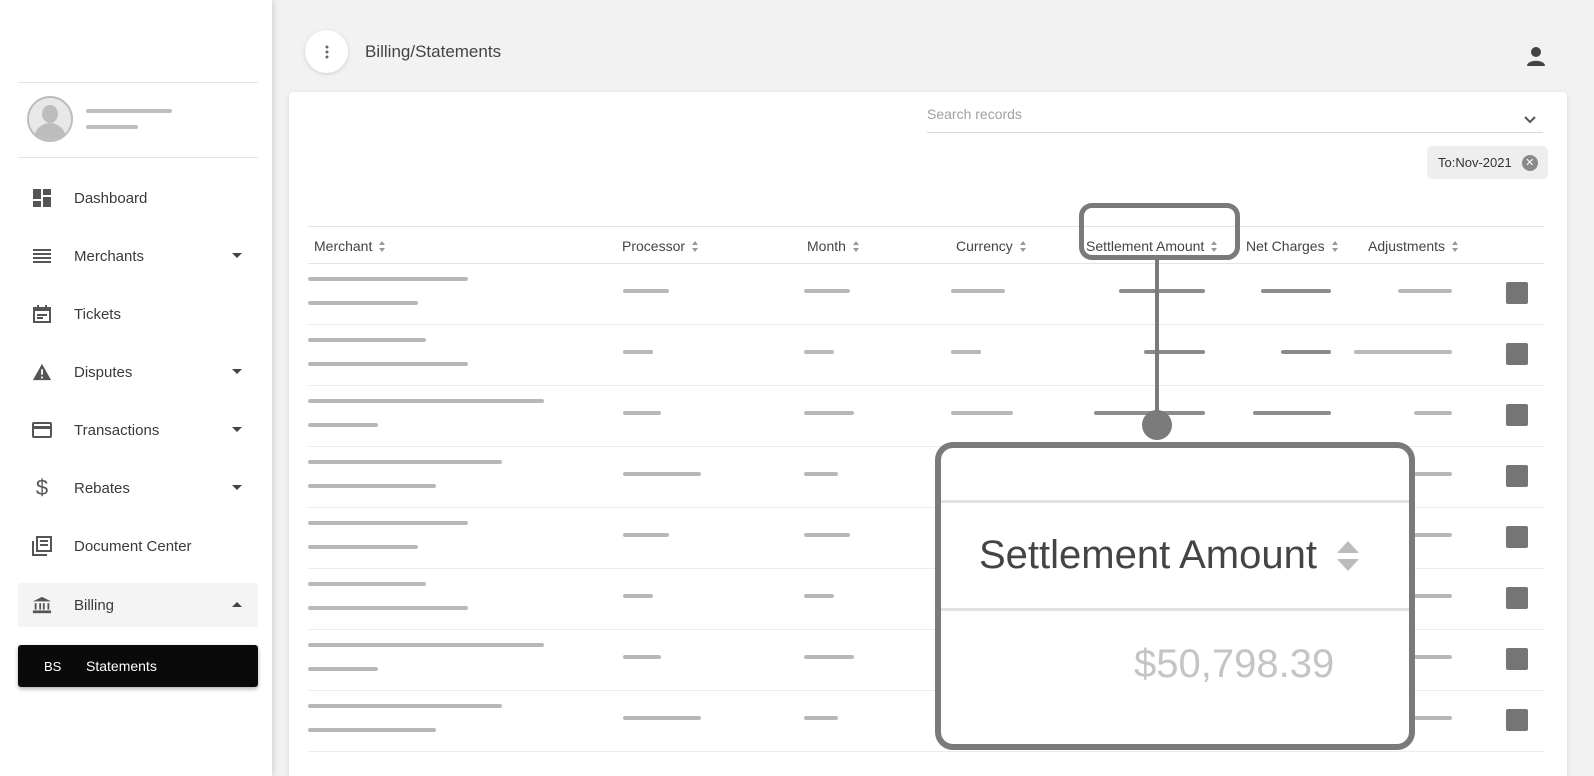  What do you see at coordinates (50, 119) in the screenshot?
I see `avatar` at bounding box center [50, 119].